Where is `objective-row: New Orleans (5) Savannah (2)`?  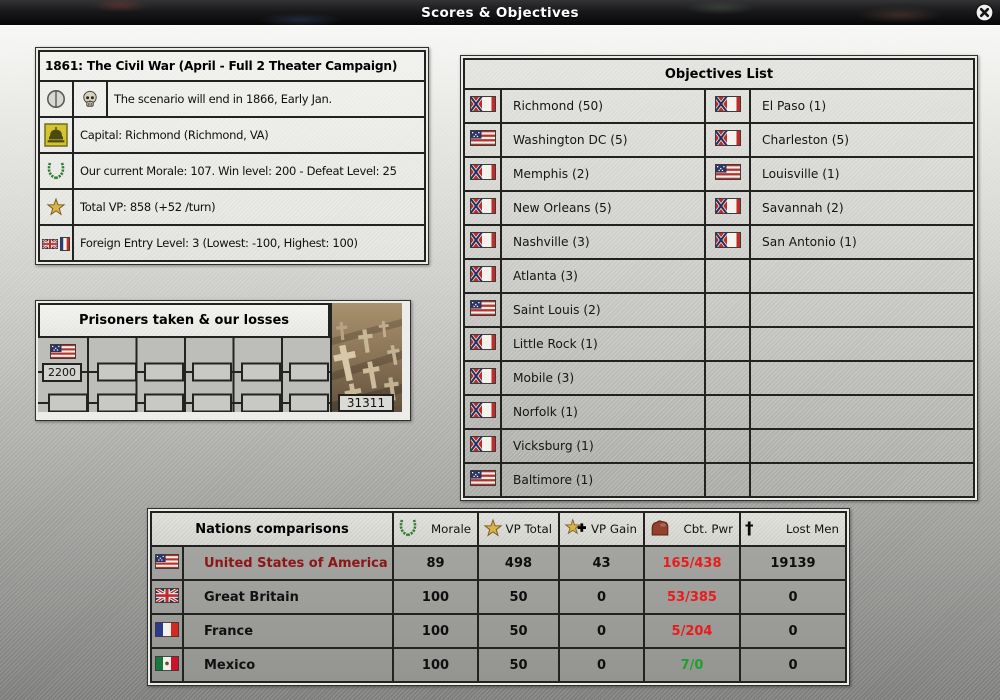
objective-row: New Orleans (5) Savannah (2) is located at coordinates (719, 208).